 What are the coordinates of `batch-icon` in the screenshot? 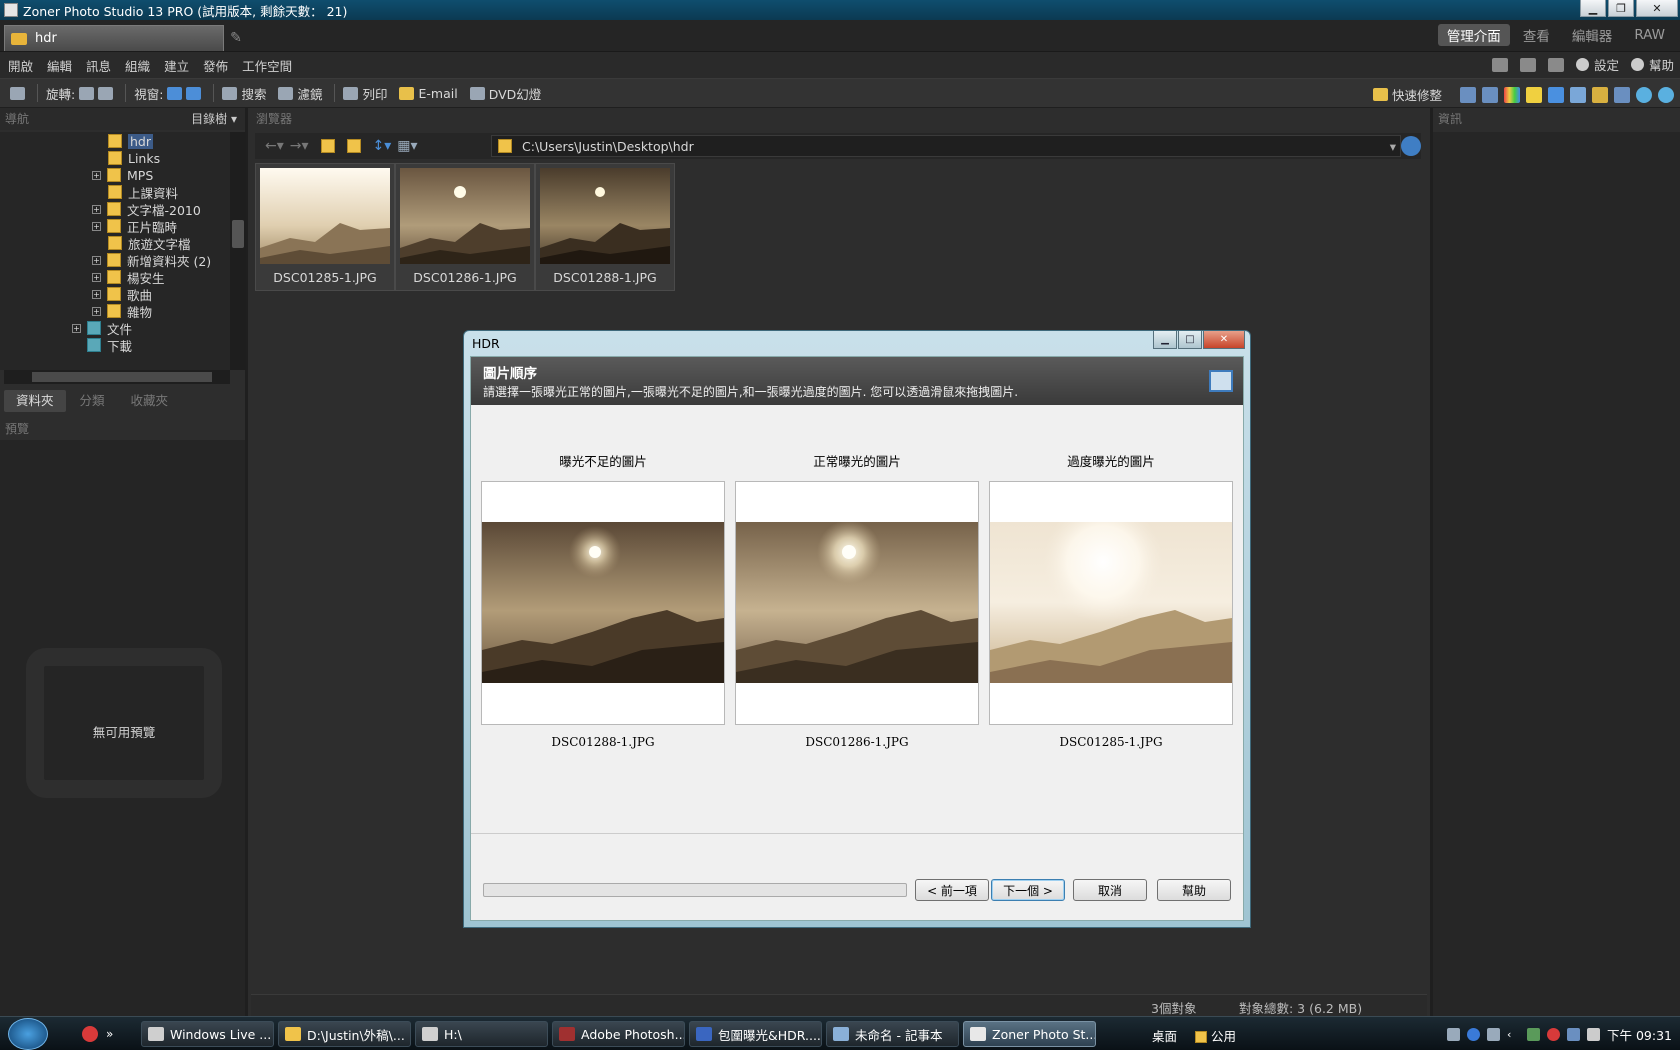 It's located at (1622, 94).